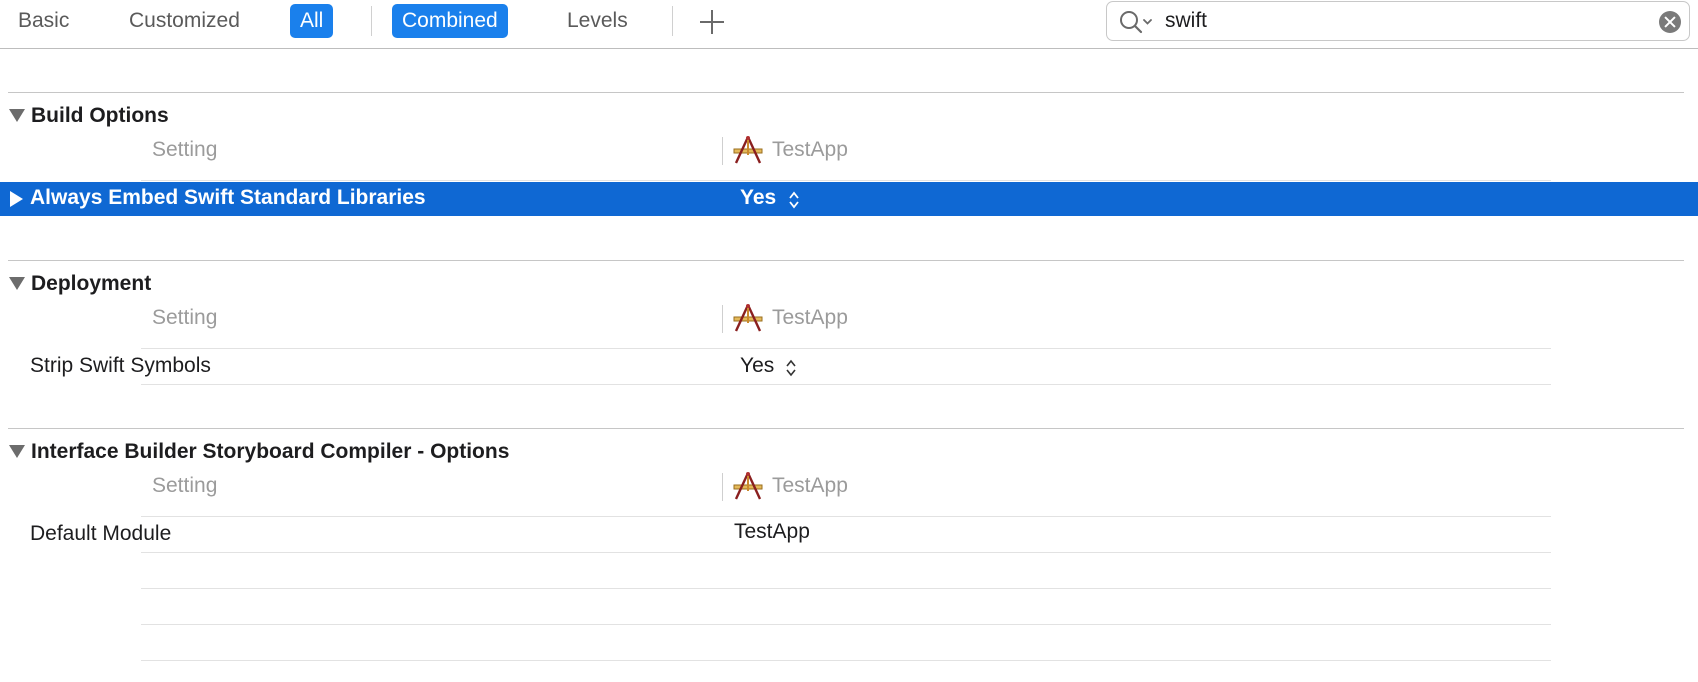 The width and height of the screenshot is (1698, 682). Describe the element at coordinates (450, 21) in the screenshot. I see `view-combined-tab: Combined` at that location.